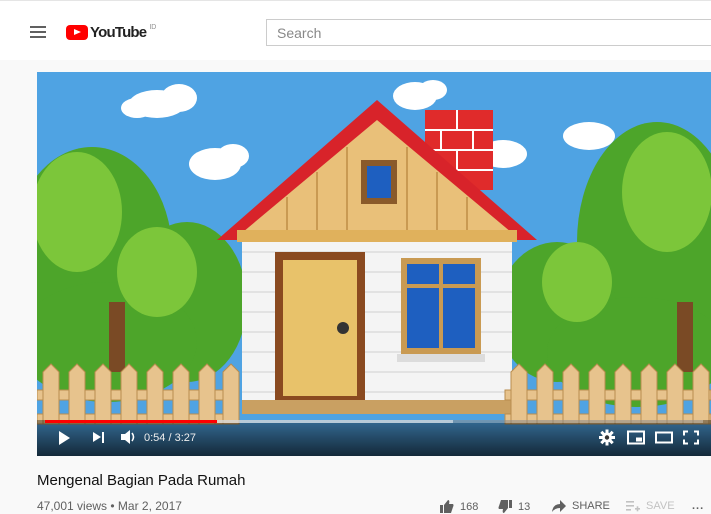 This screenshot has height=514, width=711. I want to click on player-controls: 0:54 / 3:27, so click(374, 438).